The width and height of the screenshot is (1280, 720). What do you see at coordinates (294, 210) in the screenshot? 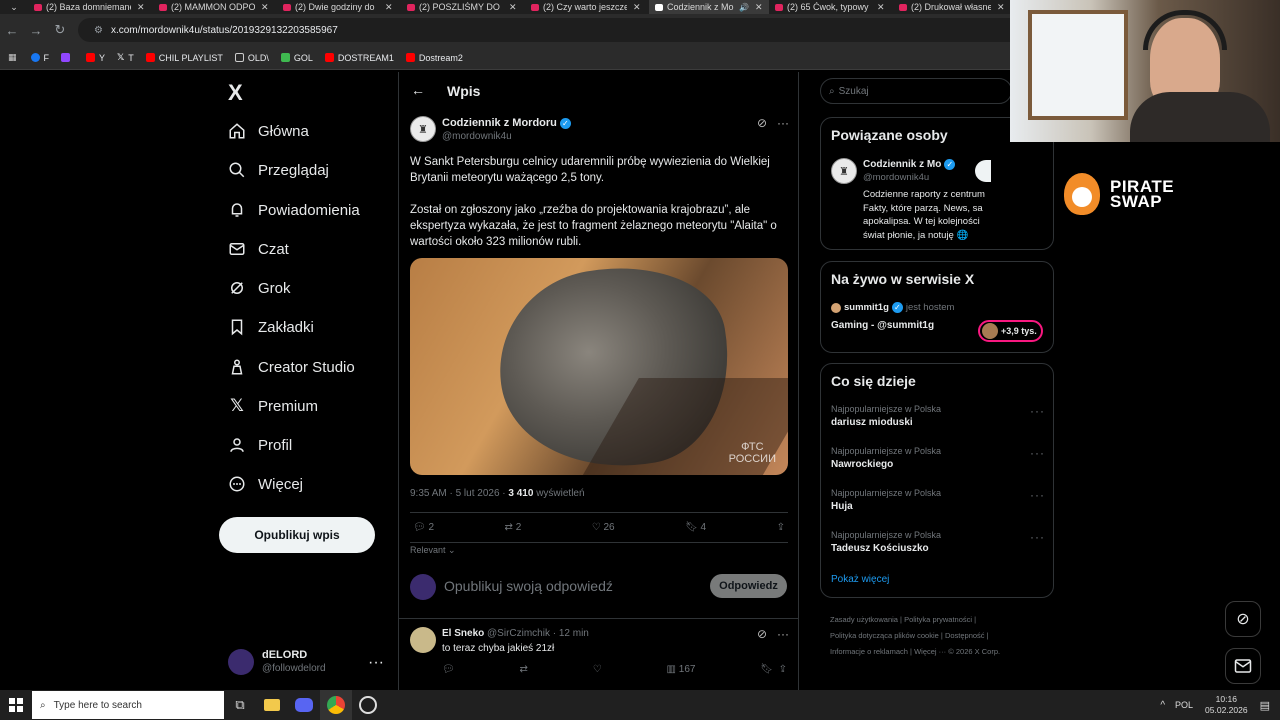
I see `sidebar-item-notifications: Powiadomienia` at bounding box center [294, 210].